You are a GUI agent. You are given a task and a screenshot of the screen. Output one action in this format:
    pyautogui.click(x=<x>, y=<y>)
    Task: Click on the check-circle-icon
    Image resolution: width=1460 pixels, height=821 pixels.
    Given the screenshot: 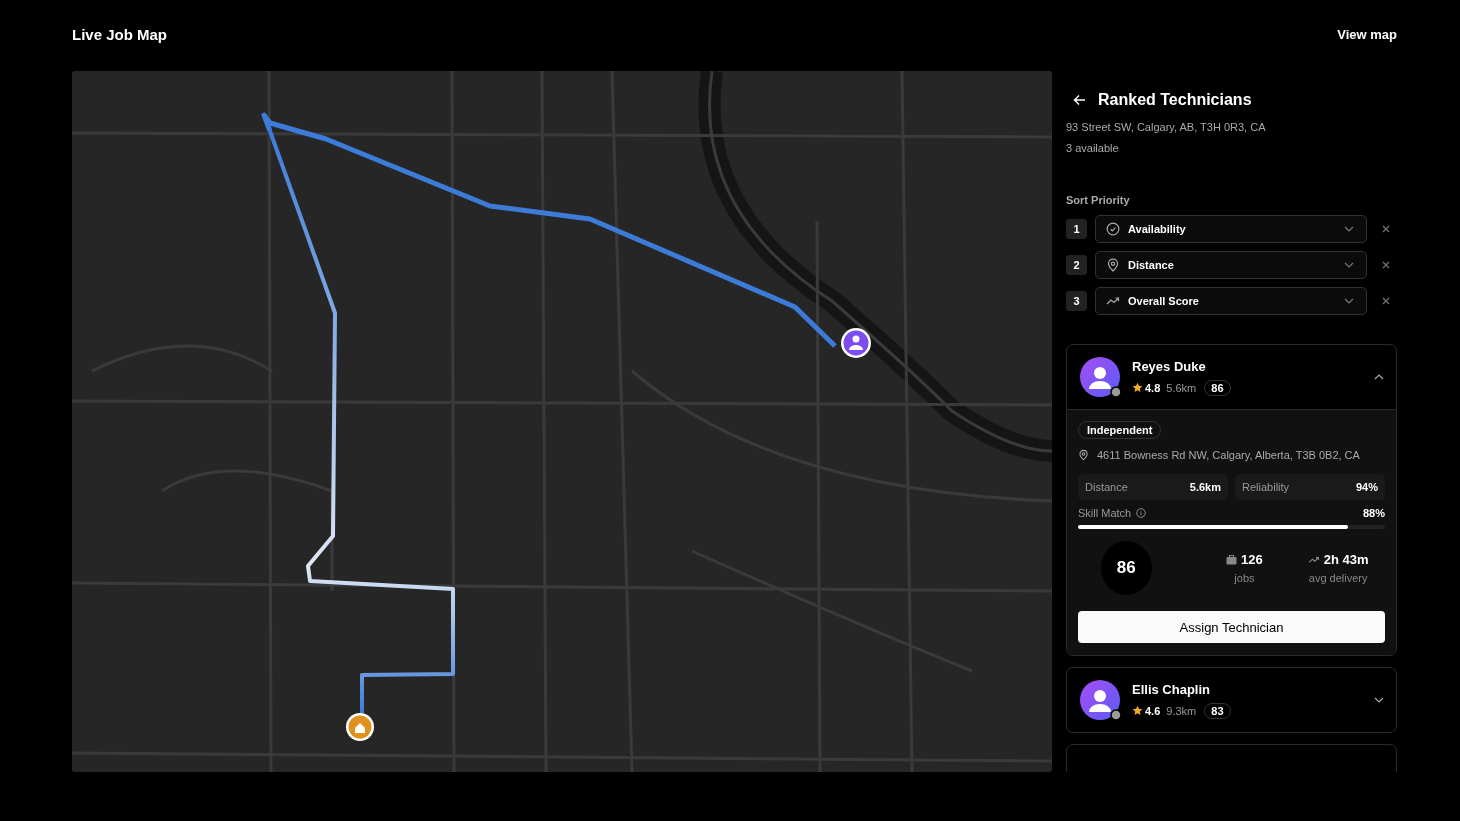 What is the action you would take?
    pyautogui.click(x=1113, y=229)
    